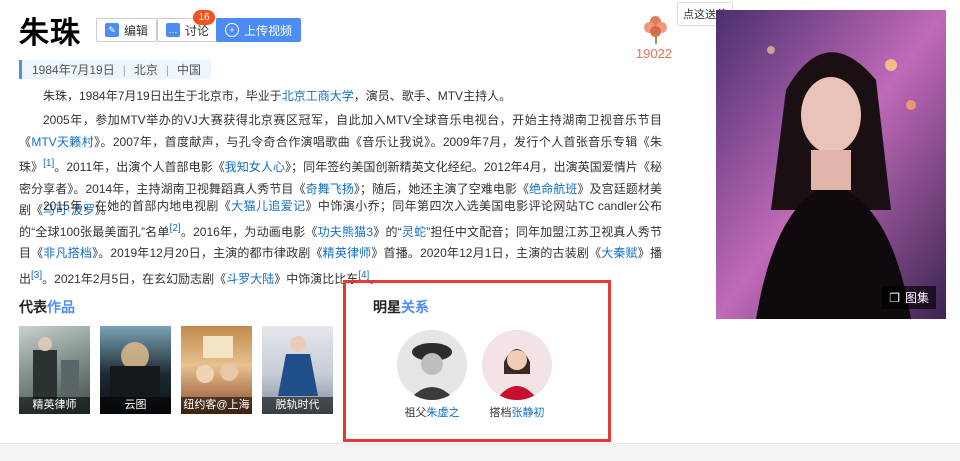 The image size is (960, 461). Describe the element at coordinates (48, 163) in the screenshot. I see `citation-1: [1]` at that location.